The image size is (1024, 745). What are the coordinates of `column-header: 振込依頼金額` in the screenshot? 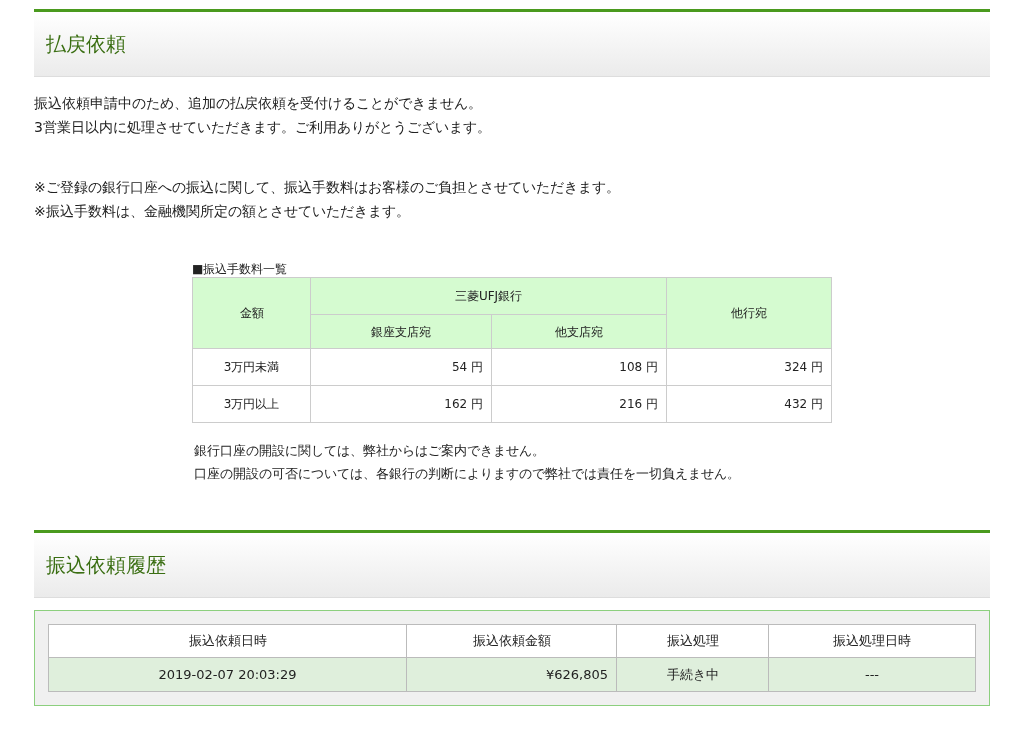 It's located at (511, 641).